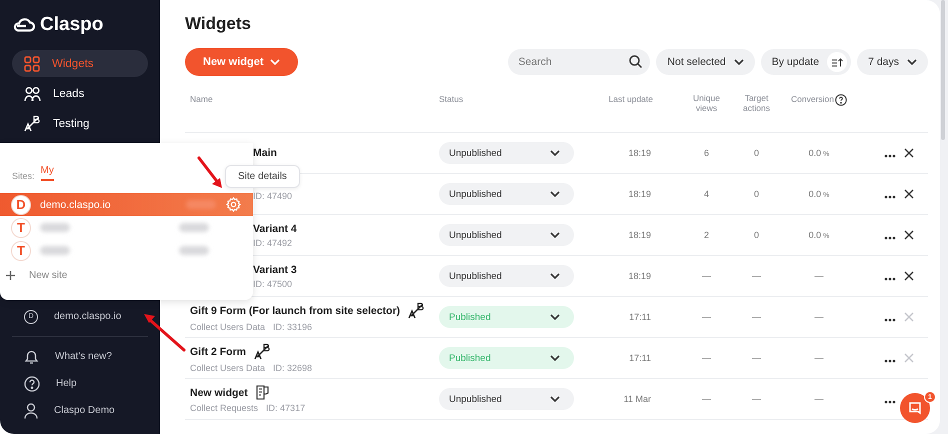  What do you see at coordinates (631, 99) in the screenshot?
I see `column-header: Last update` at bounding box center [631, 99].